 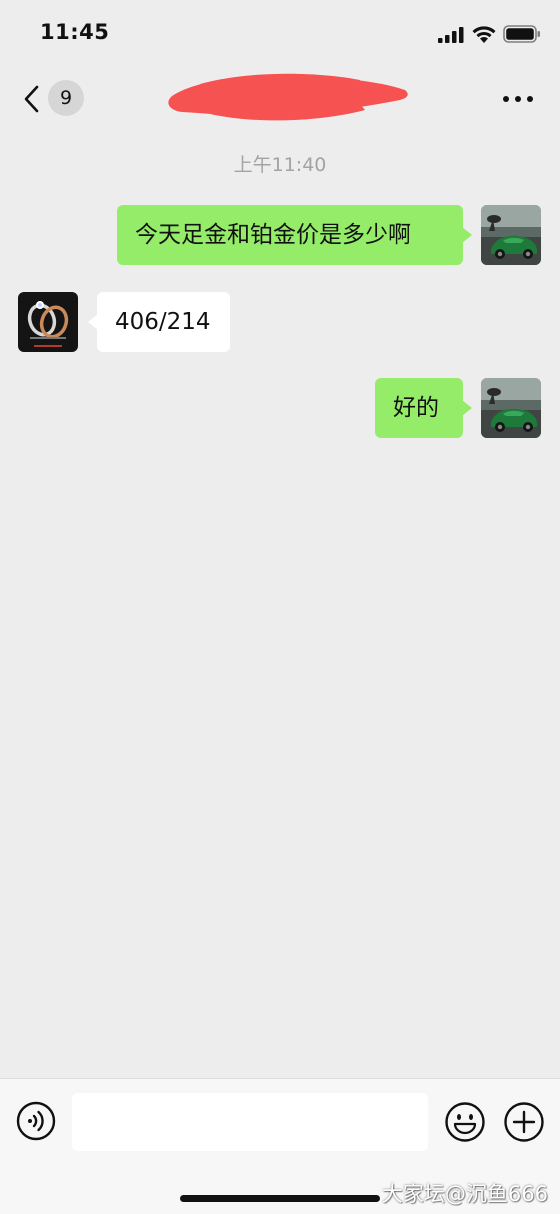 I want to click on emoji-icon, so click(x=465, y=1122).